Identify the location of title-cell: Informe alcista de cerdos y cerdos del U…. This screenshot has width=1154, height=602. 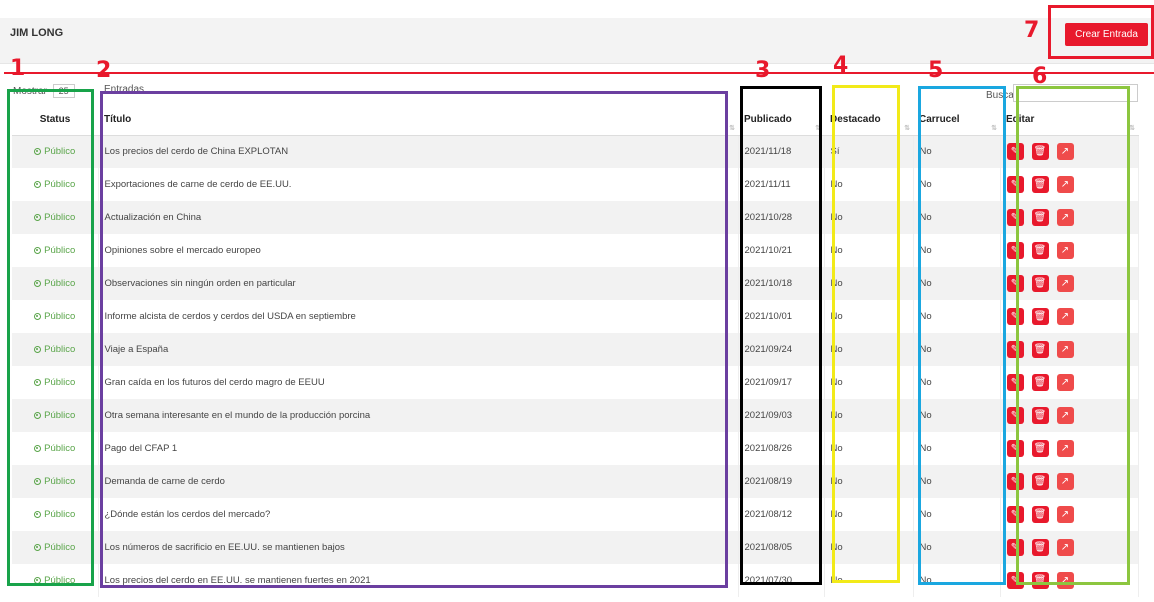
(418, 316).